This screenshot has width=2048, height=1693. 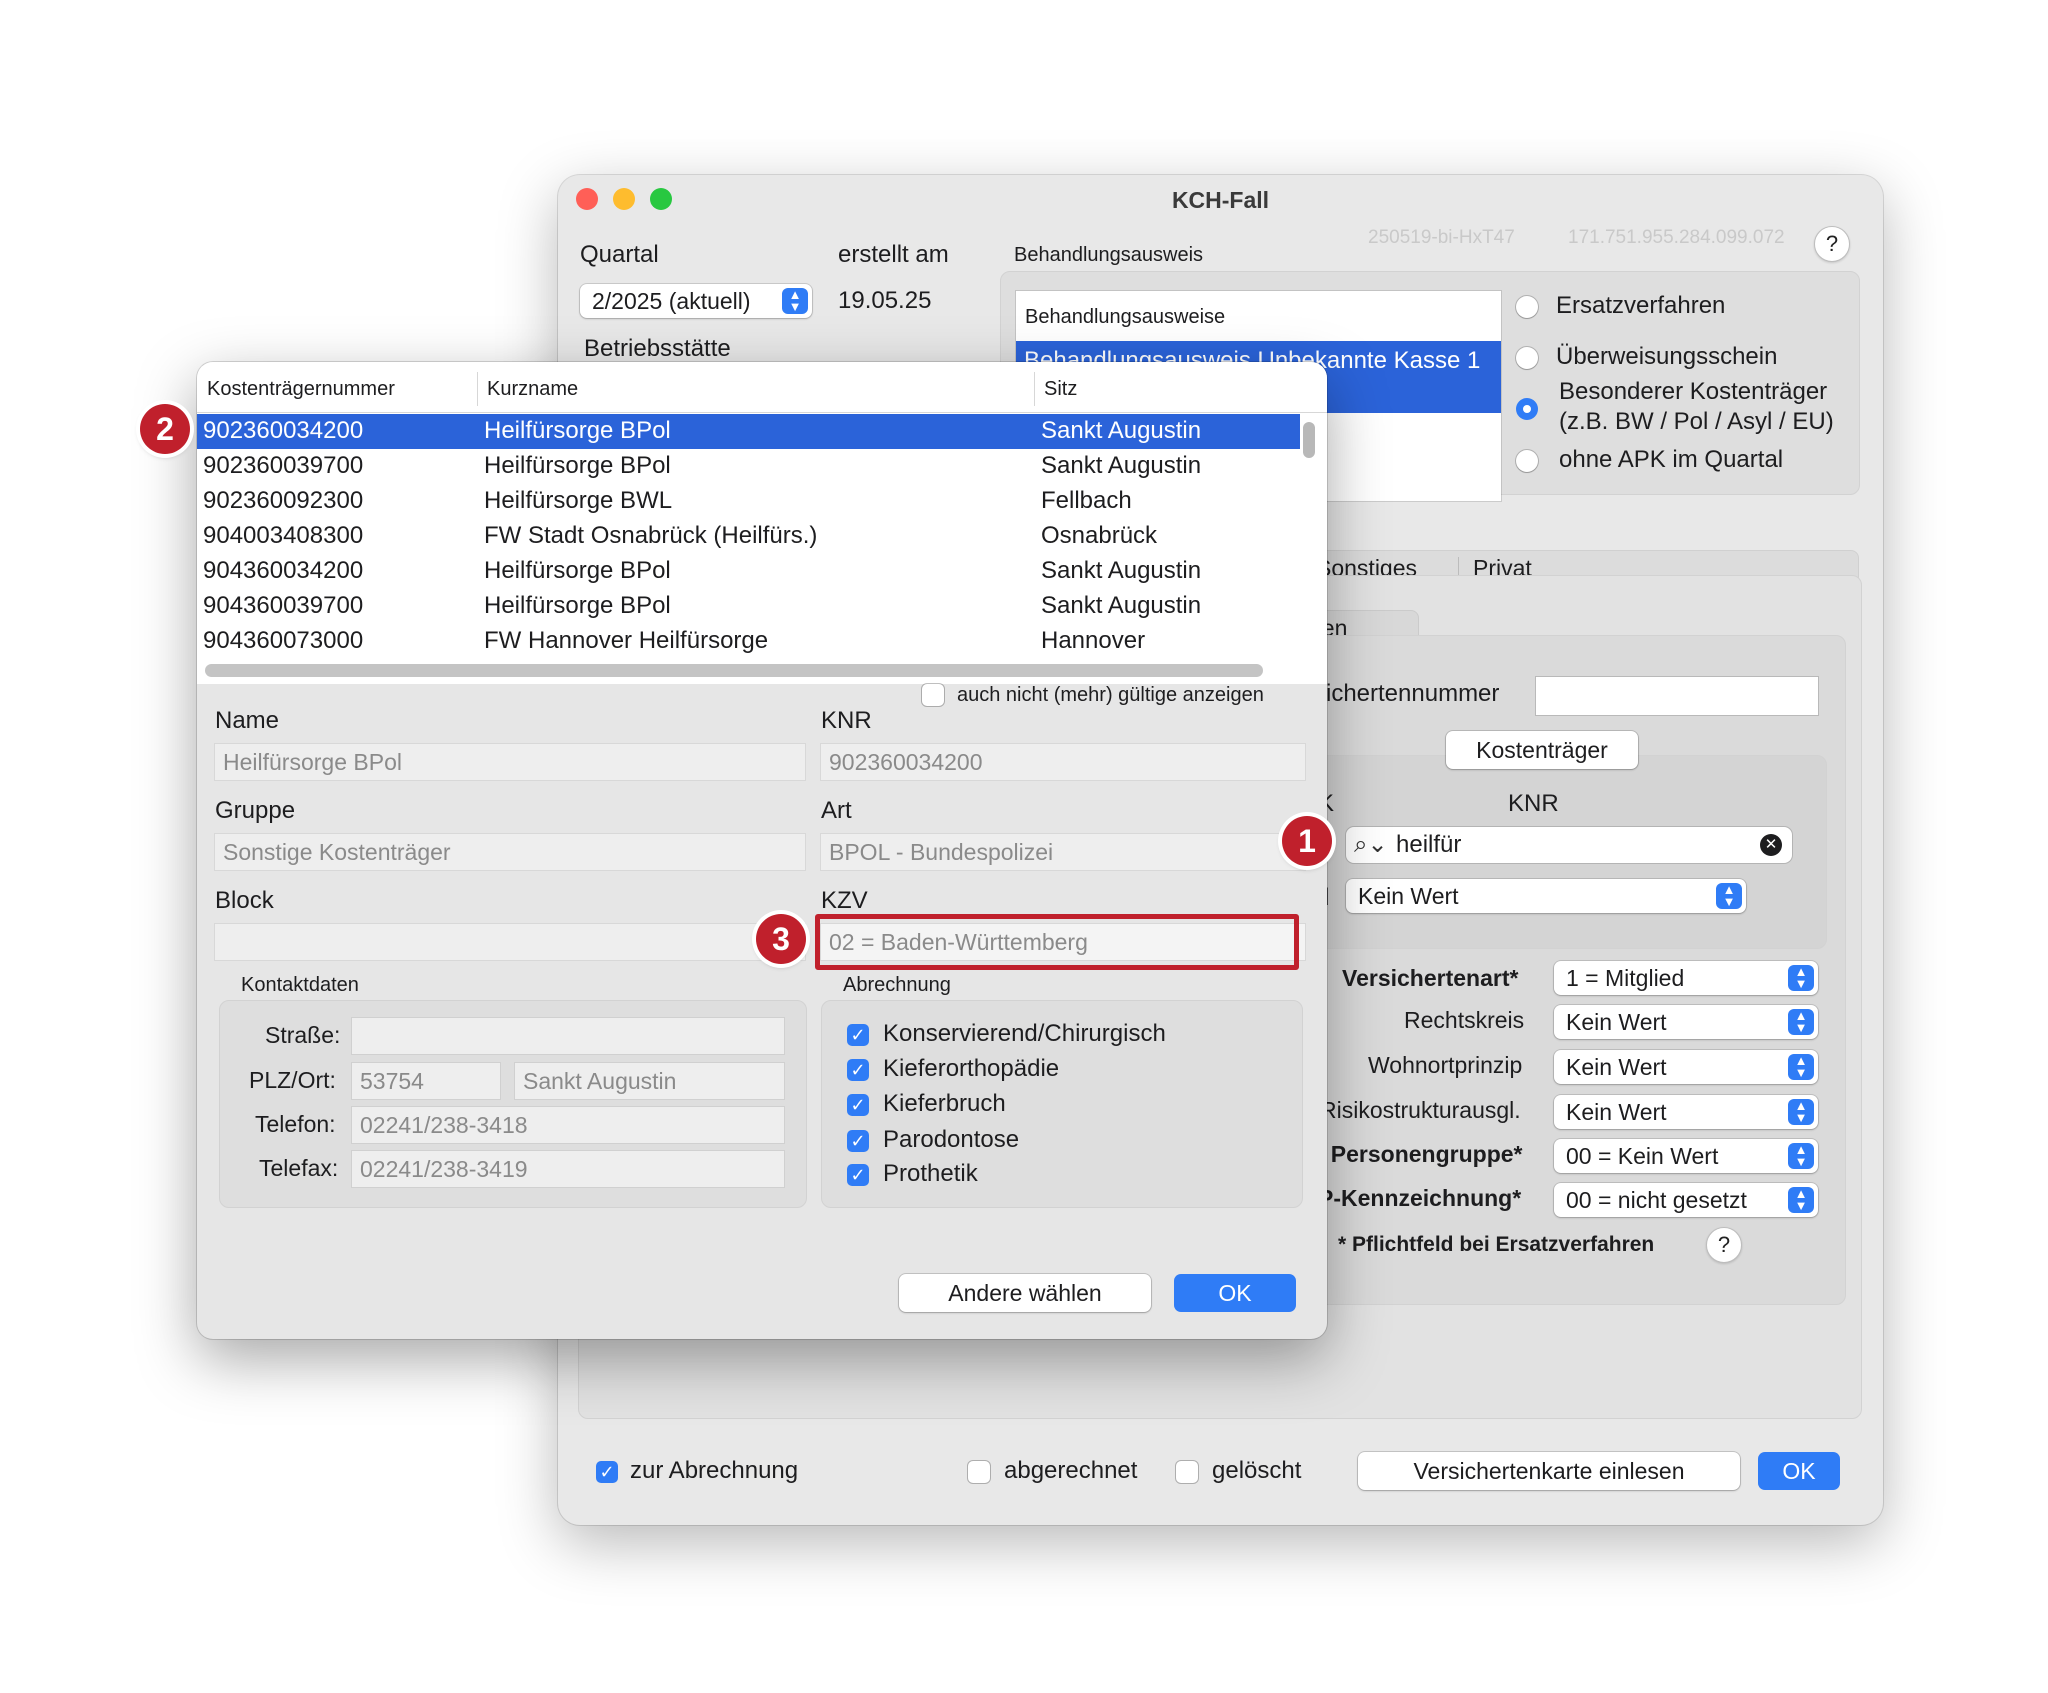 I want to click on risikostrukturausgl-select: Kein Wert ▲ ▼, so click(x=1686, y=1112).